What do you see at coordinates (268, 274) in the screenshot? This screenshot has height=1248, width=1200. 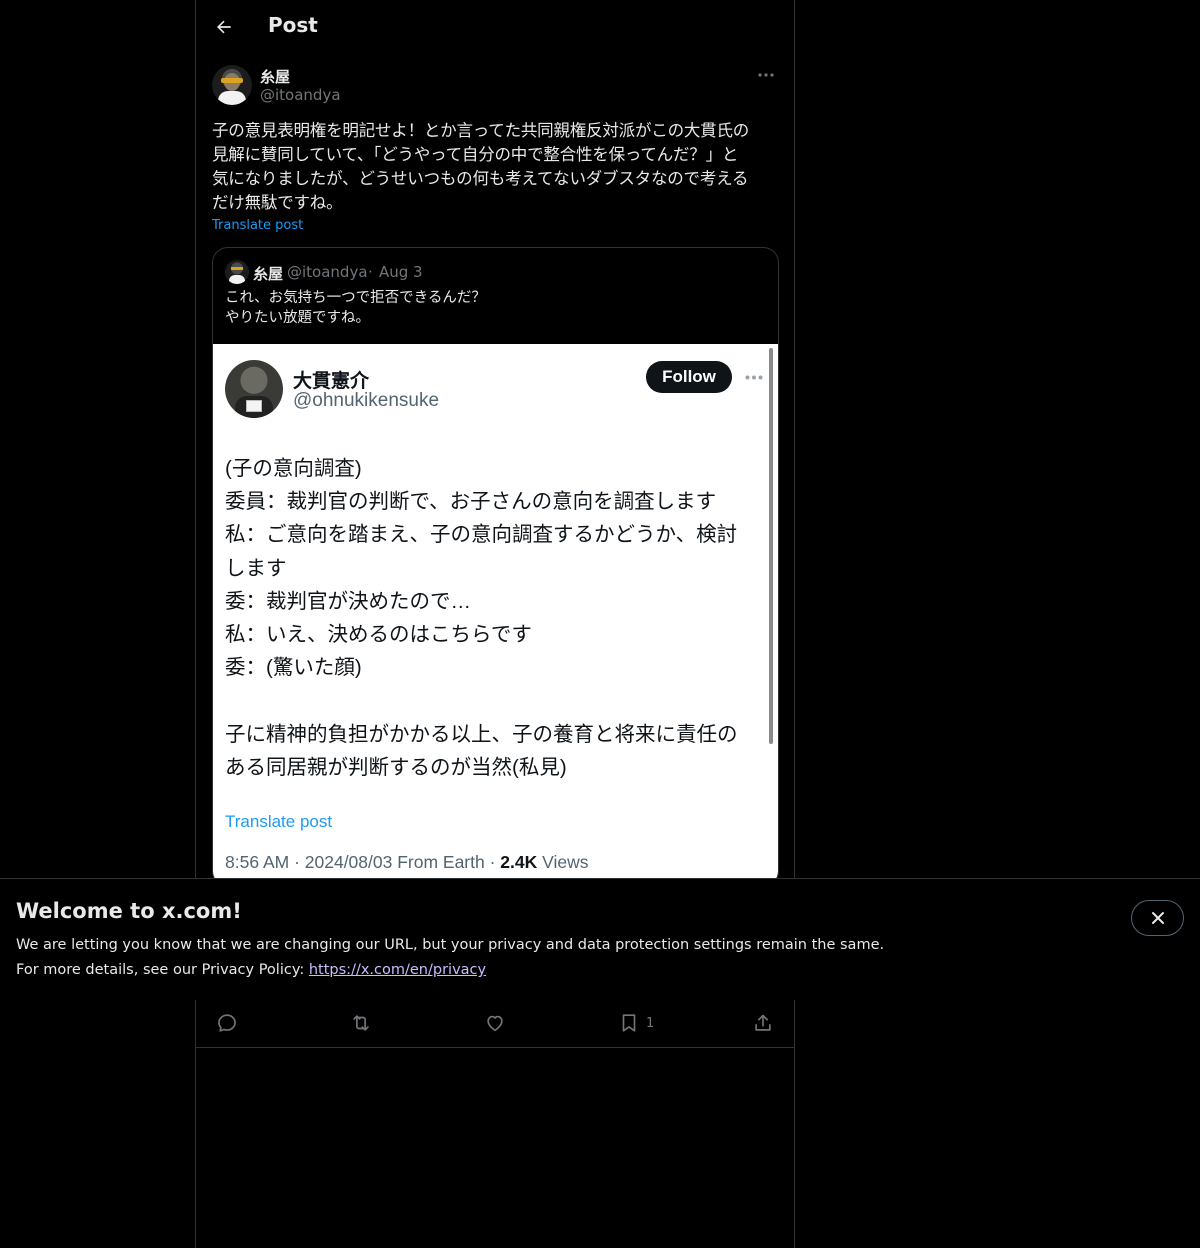 I see `quoted-author-name: 糸屋` at bounding box center [268, 274].